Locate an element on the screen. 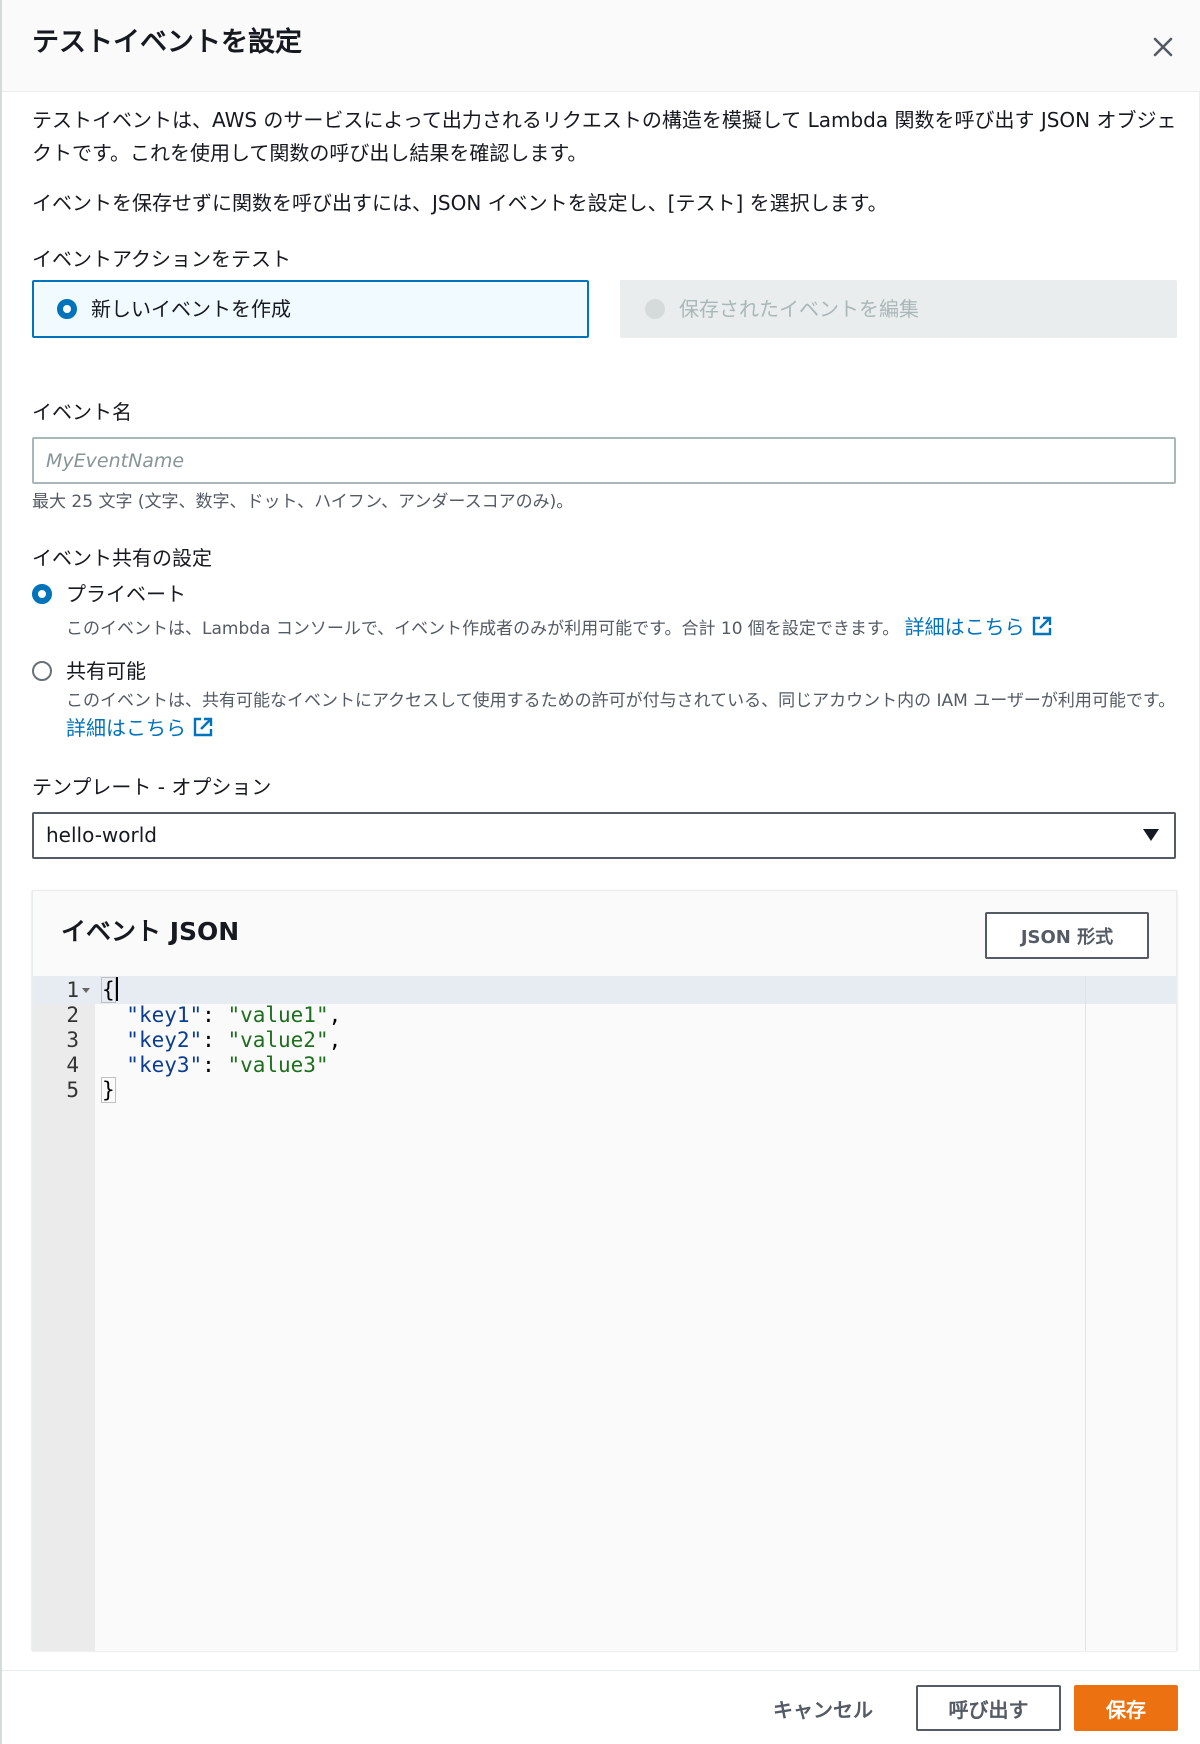 The height and width of the screenshot is (1744, 1200). close-icon is located at coordinates (1163, 47).